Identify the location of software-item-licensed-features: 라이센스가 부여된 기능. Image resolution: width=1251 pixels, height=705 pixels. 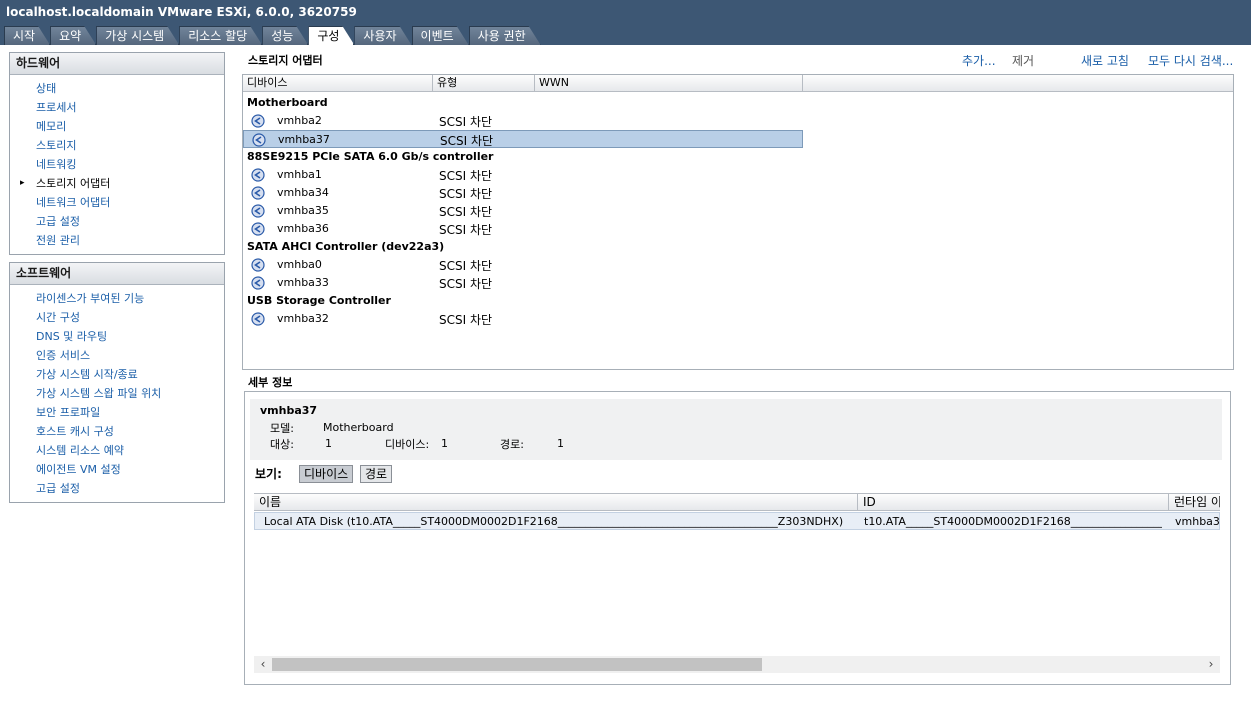
(117, 298).